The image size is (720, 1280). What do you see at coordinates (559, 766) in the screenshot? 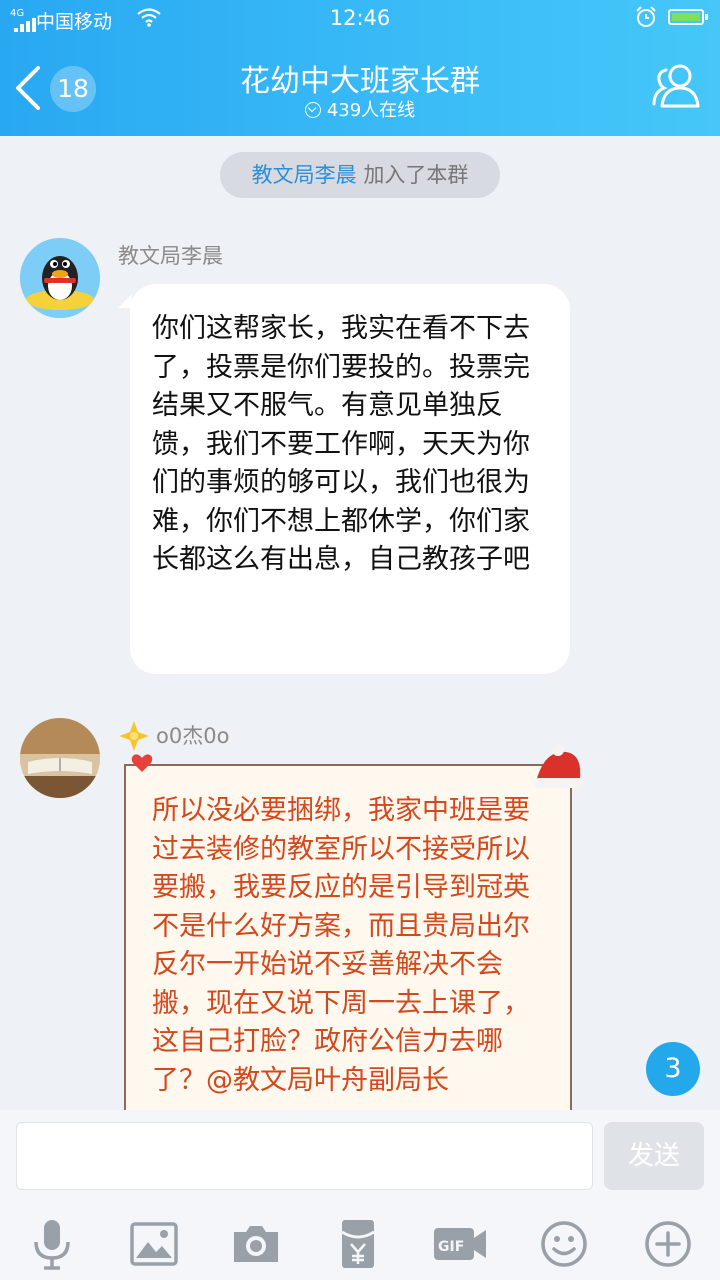
I see `santa-hat-icon` at bounding box center [559, 766].